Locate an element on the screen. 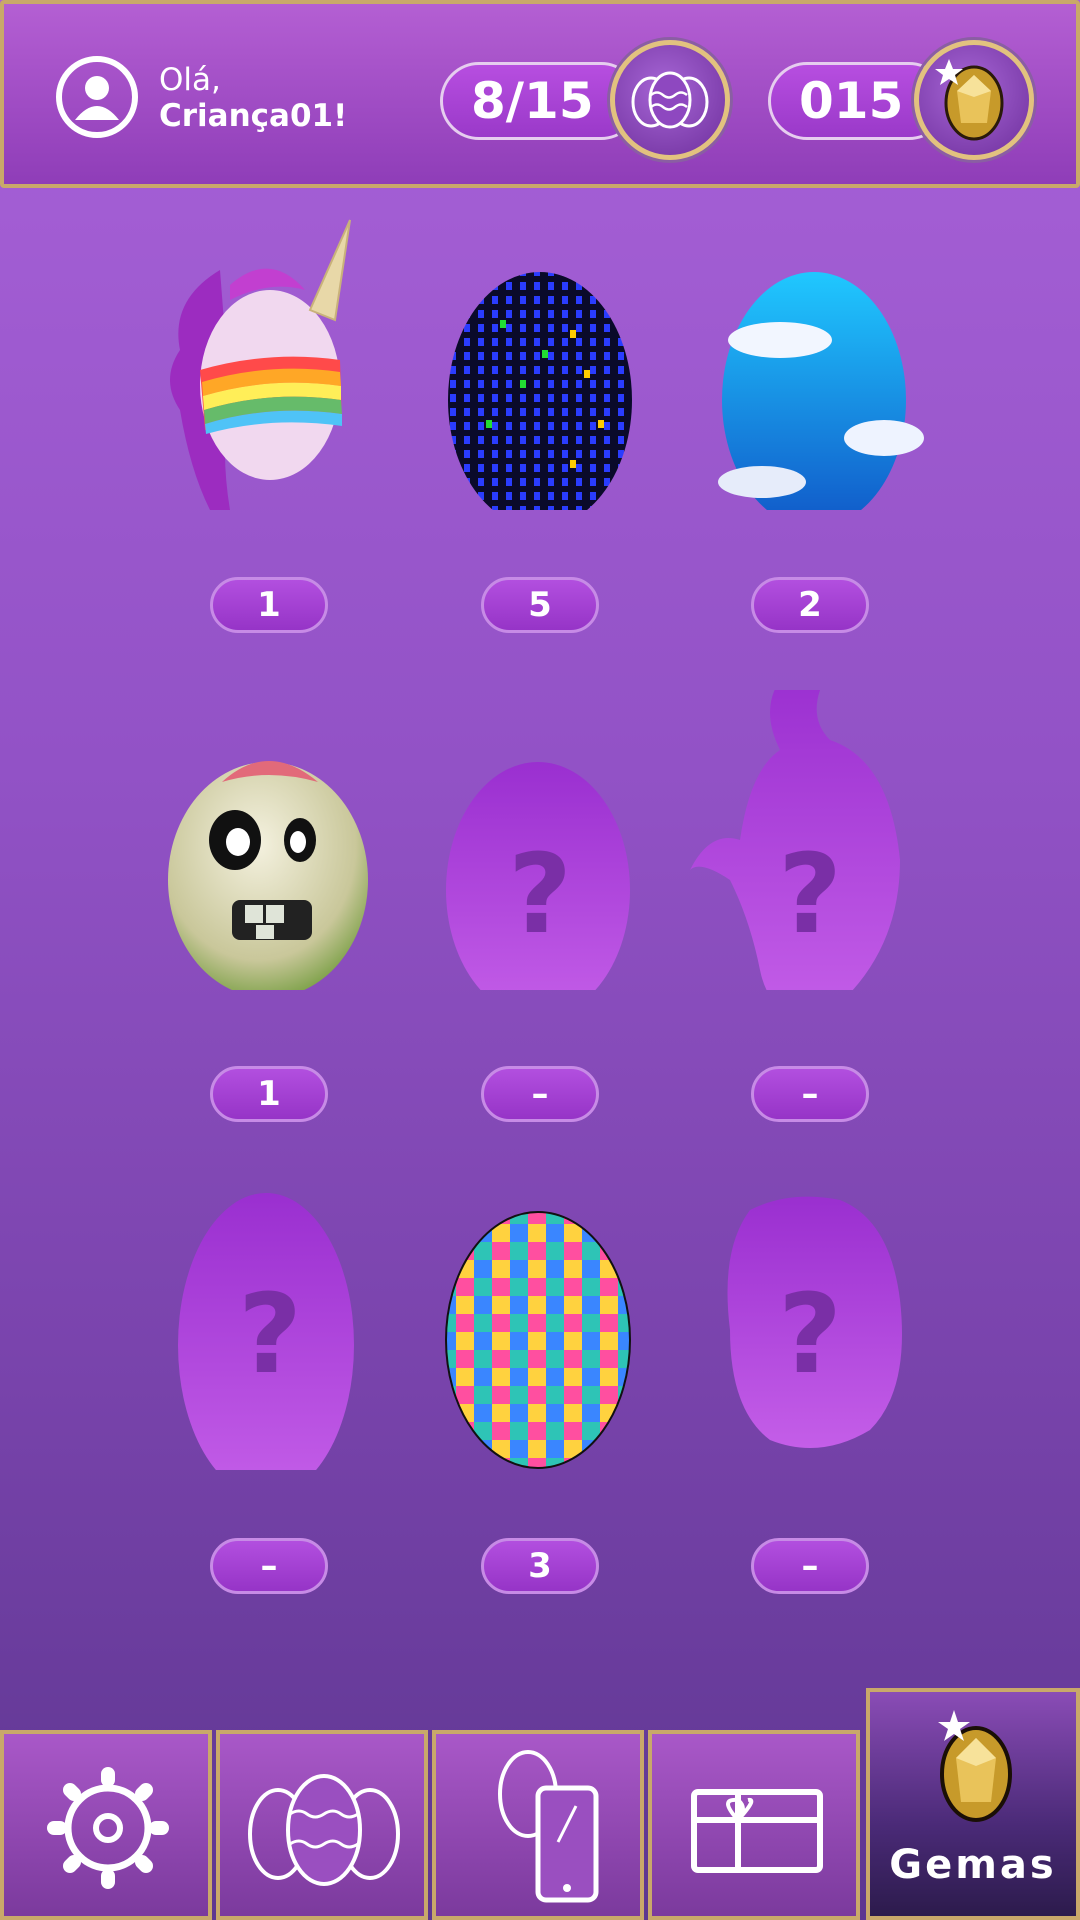  nav-gifts is located at coordinates (754, 1825).